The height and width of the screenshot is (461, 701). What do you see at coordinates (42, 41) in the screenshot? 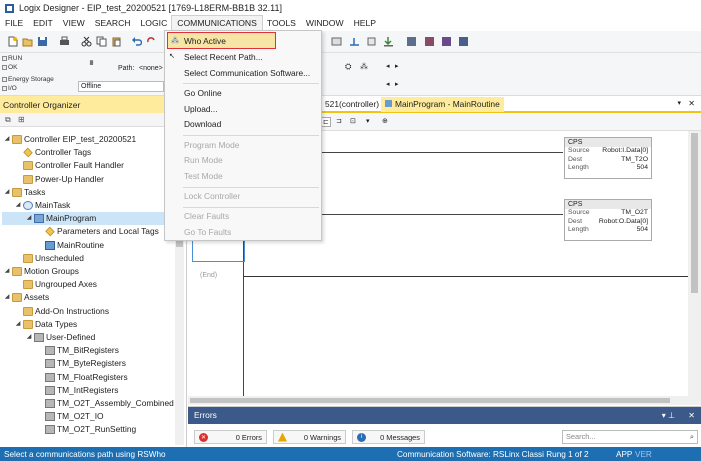
I see `save-icon` at bounding box center [42, 41].